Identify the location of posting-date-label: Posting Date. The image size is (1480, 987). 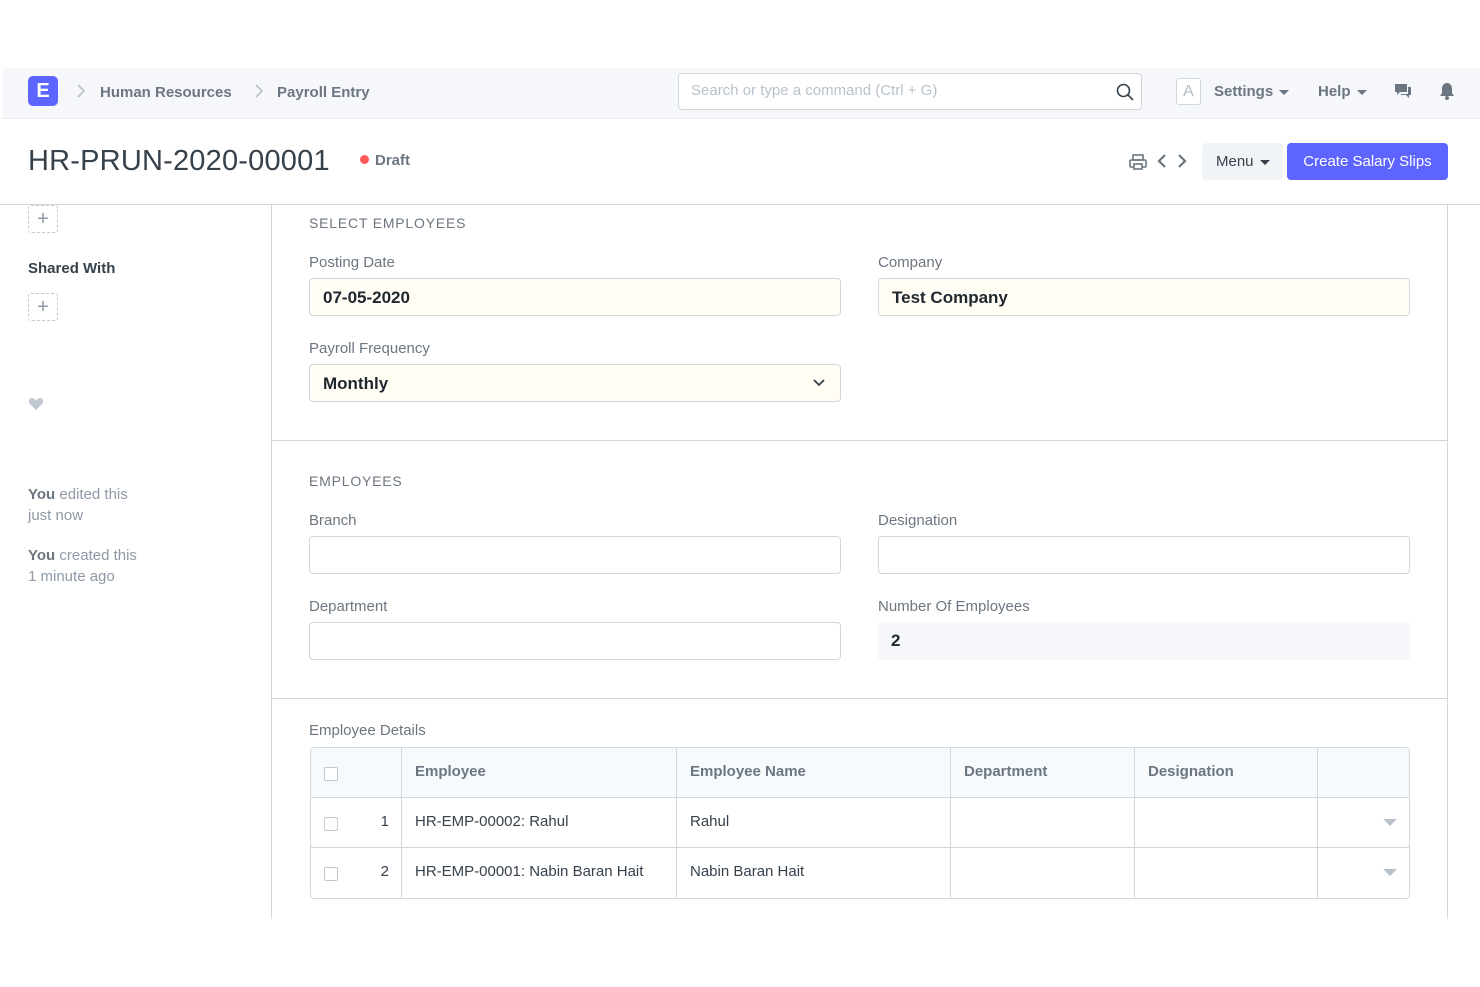
(352, 262).